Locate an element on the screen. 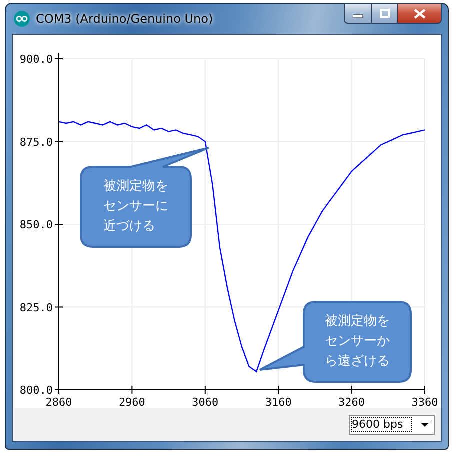 The width and height of the screenshot is (459, 457). minimize-button is located at coordinates (358, 13).